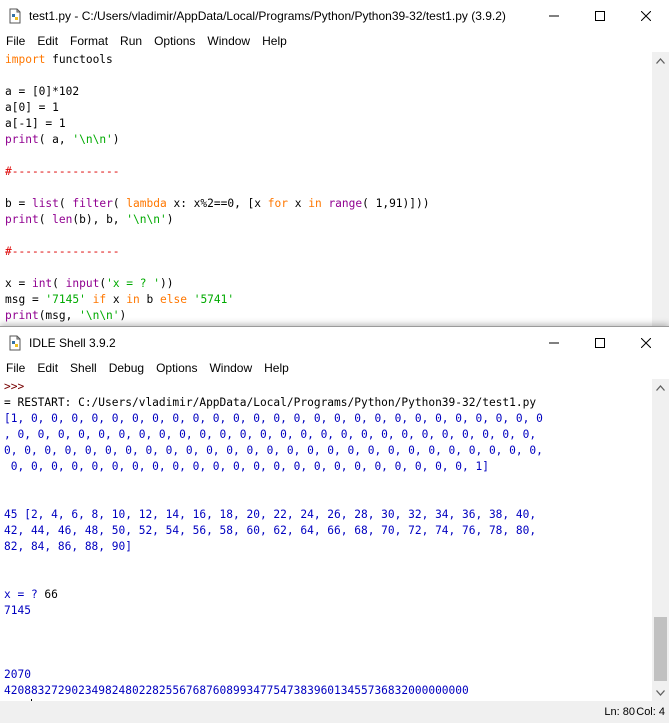  What do you see at coordinates (660, 649) in the screenshot?
I see `scroll-thumb` at bounding box center [660, 649].